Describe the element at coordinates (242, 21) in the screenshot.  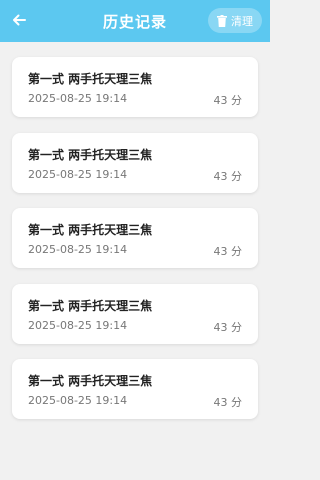
I see `clear-button-label: 清理` at that location.